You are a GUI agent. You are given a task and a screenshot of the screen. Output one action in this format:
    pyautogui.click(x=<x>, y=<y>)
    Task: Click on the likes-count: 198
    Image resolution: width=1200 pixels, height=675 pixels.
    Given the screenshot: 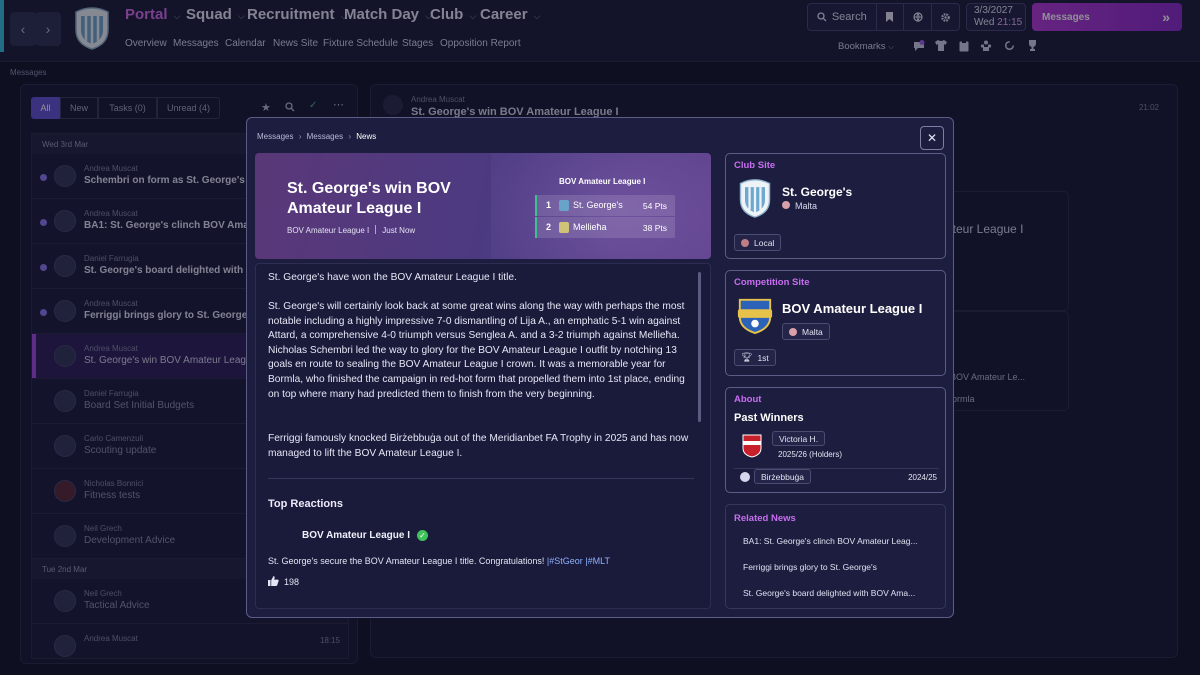 What is the action you would take?
    pyautogui.click(x=292, y=582)
    